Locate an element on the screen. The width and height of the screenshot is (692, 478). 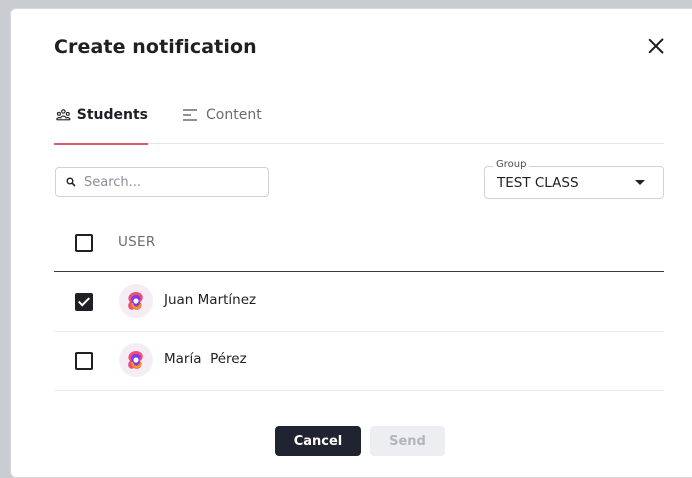
close-icon is located at coordinates (656, 46).